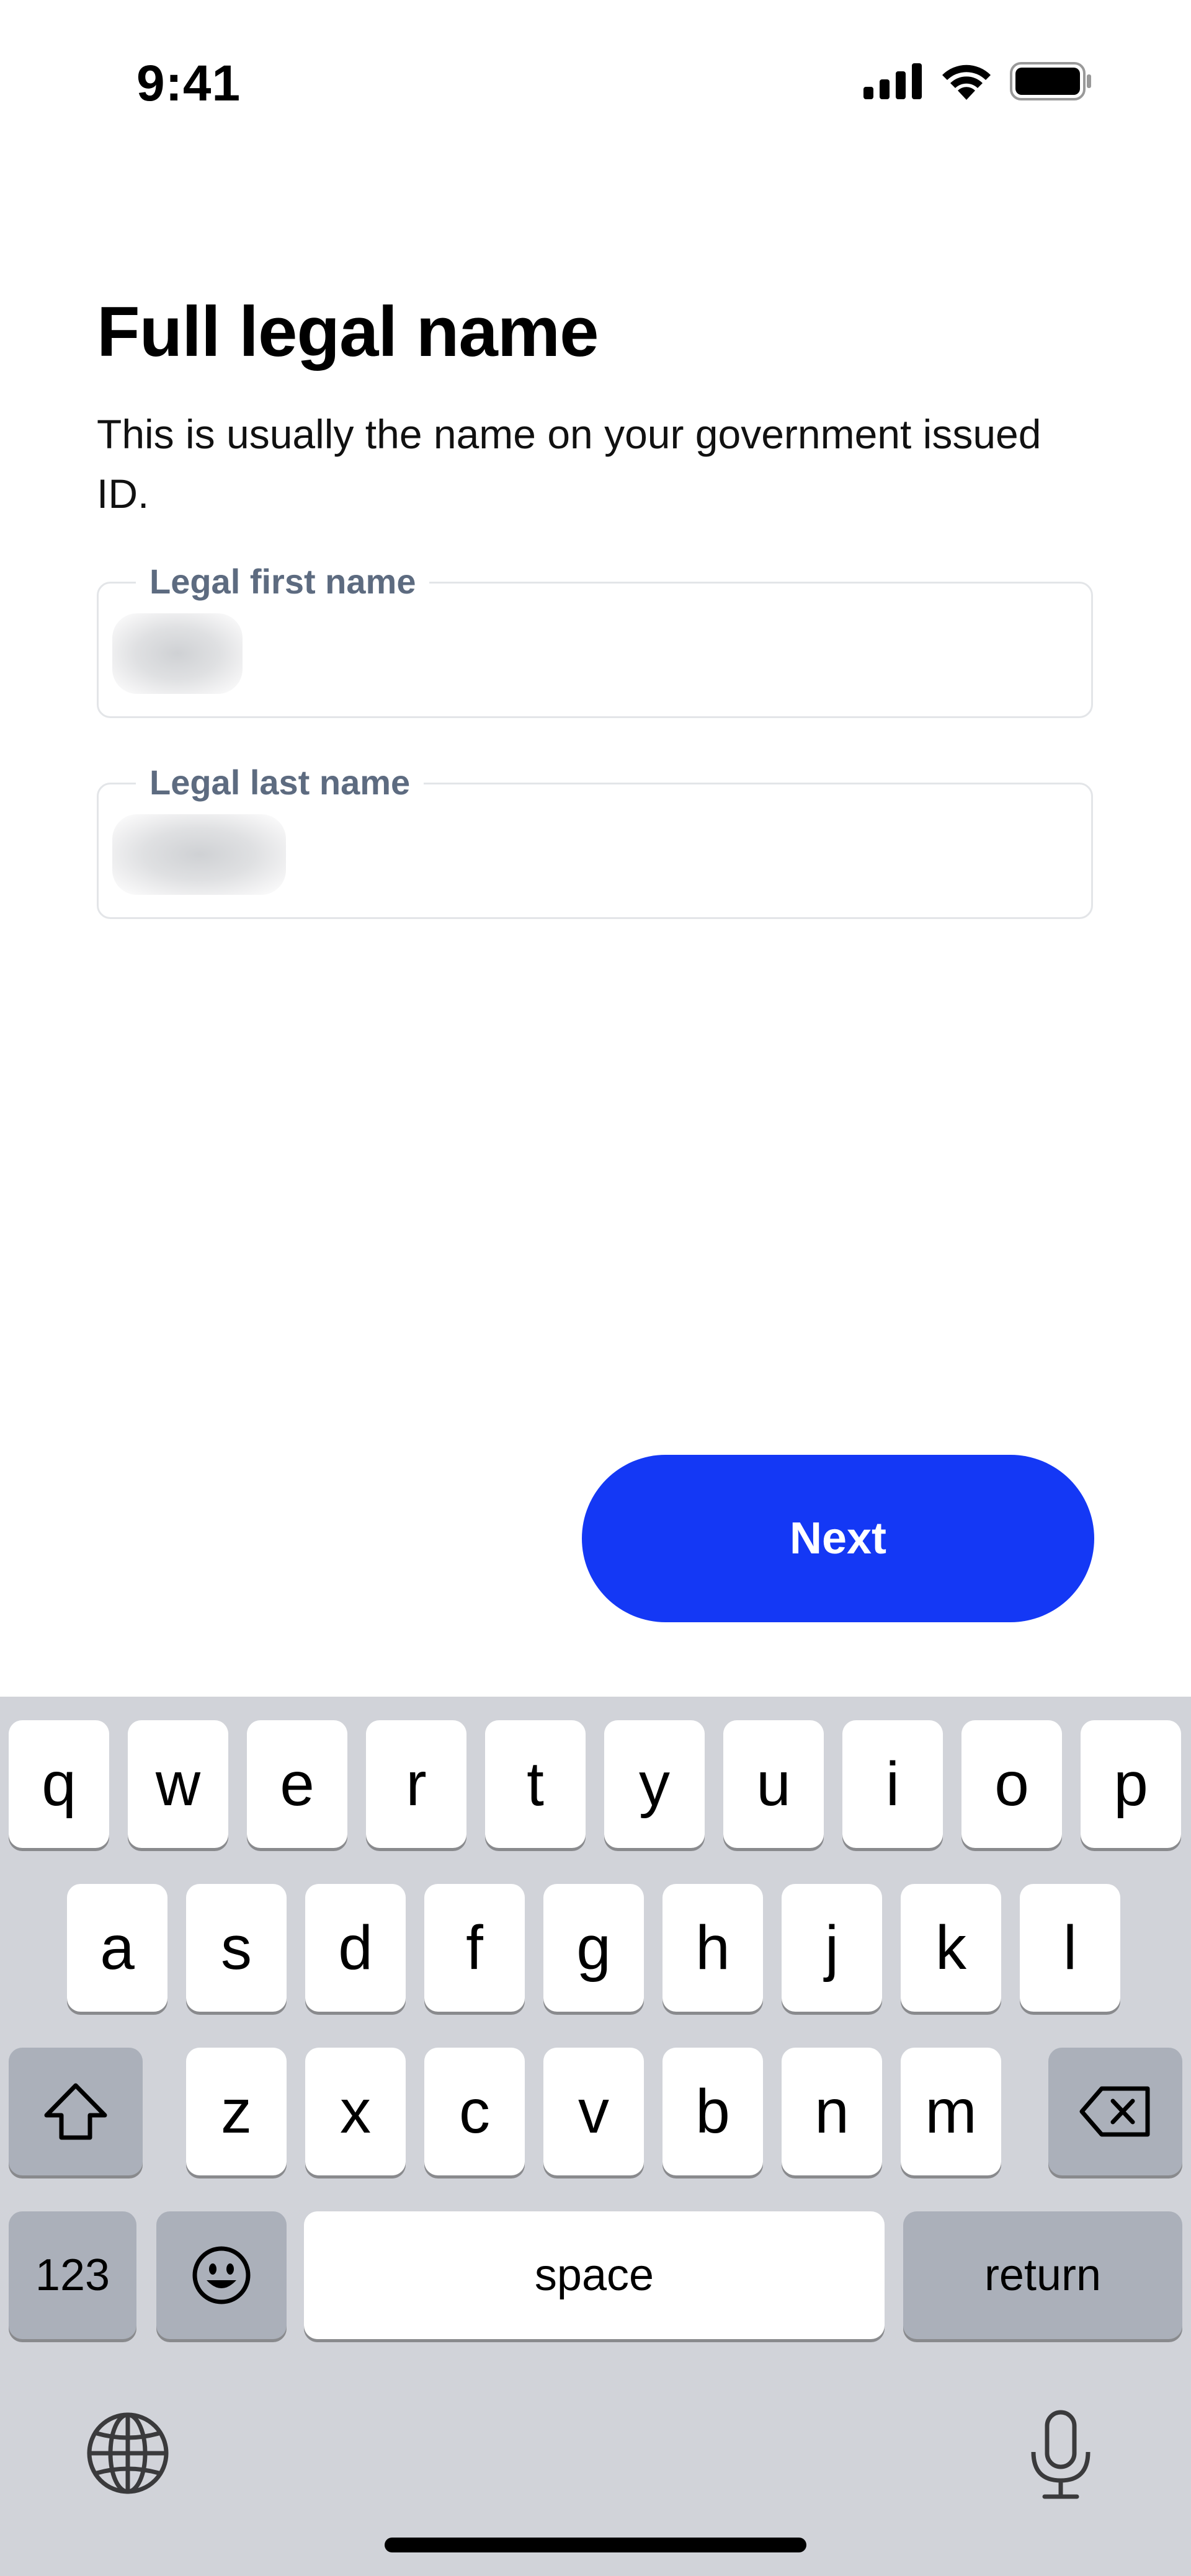 The width and height of the screenshot is (1191, 2576). I want to click on globe-icon, so click(128, 2453).